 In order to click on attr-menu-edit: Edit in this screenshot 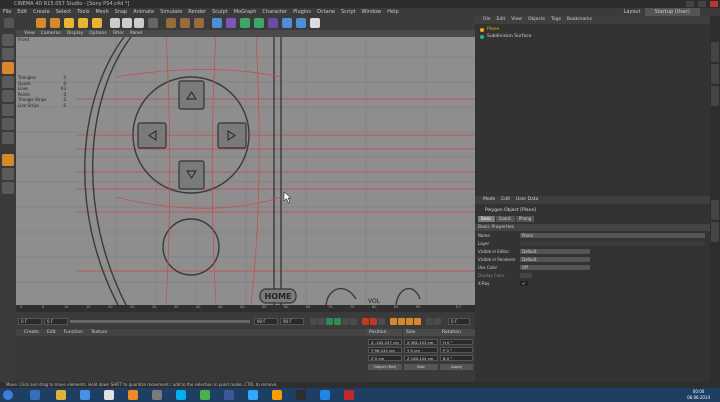, I will do `click(505, 200)`.